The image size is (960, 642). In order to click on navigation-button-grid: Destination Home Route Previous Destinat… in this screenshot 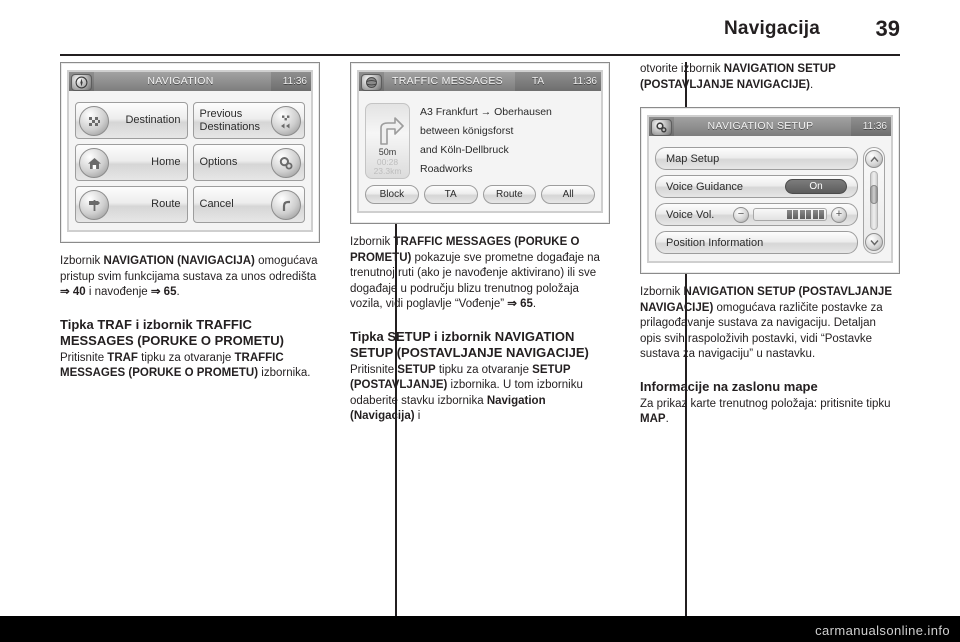, I will do `click(190, 162)`.